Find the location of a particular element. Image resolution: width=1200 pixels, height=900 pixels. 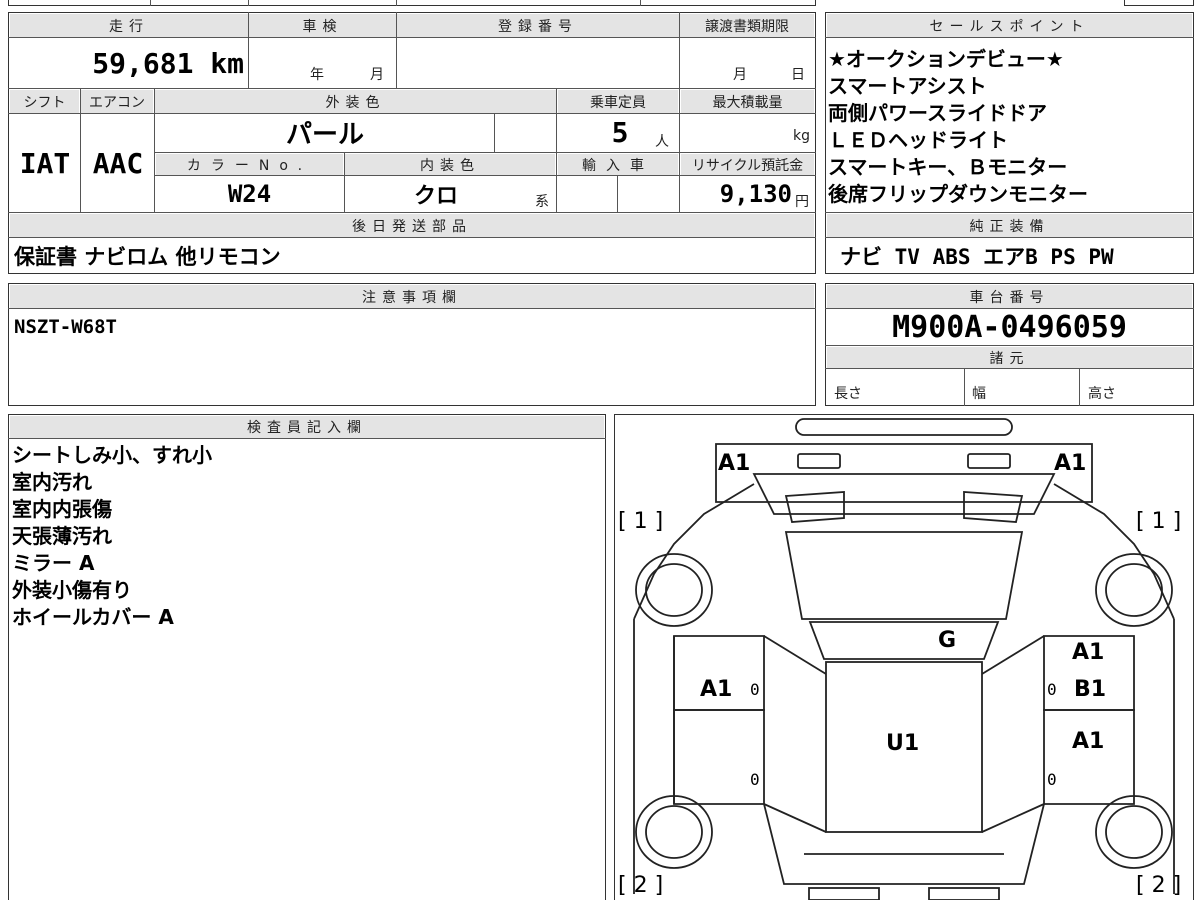

shaken-header: 車検 is located at coordinates (322, 25).